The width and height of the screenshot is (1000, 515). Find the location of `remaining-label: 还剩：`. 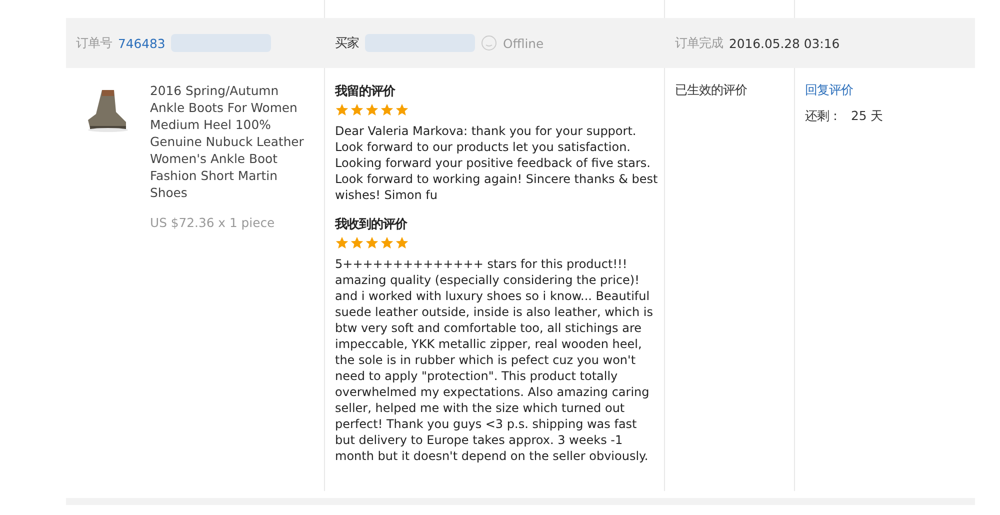

remaining-label: 还剩： is located at coordinates (823, 116).